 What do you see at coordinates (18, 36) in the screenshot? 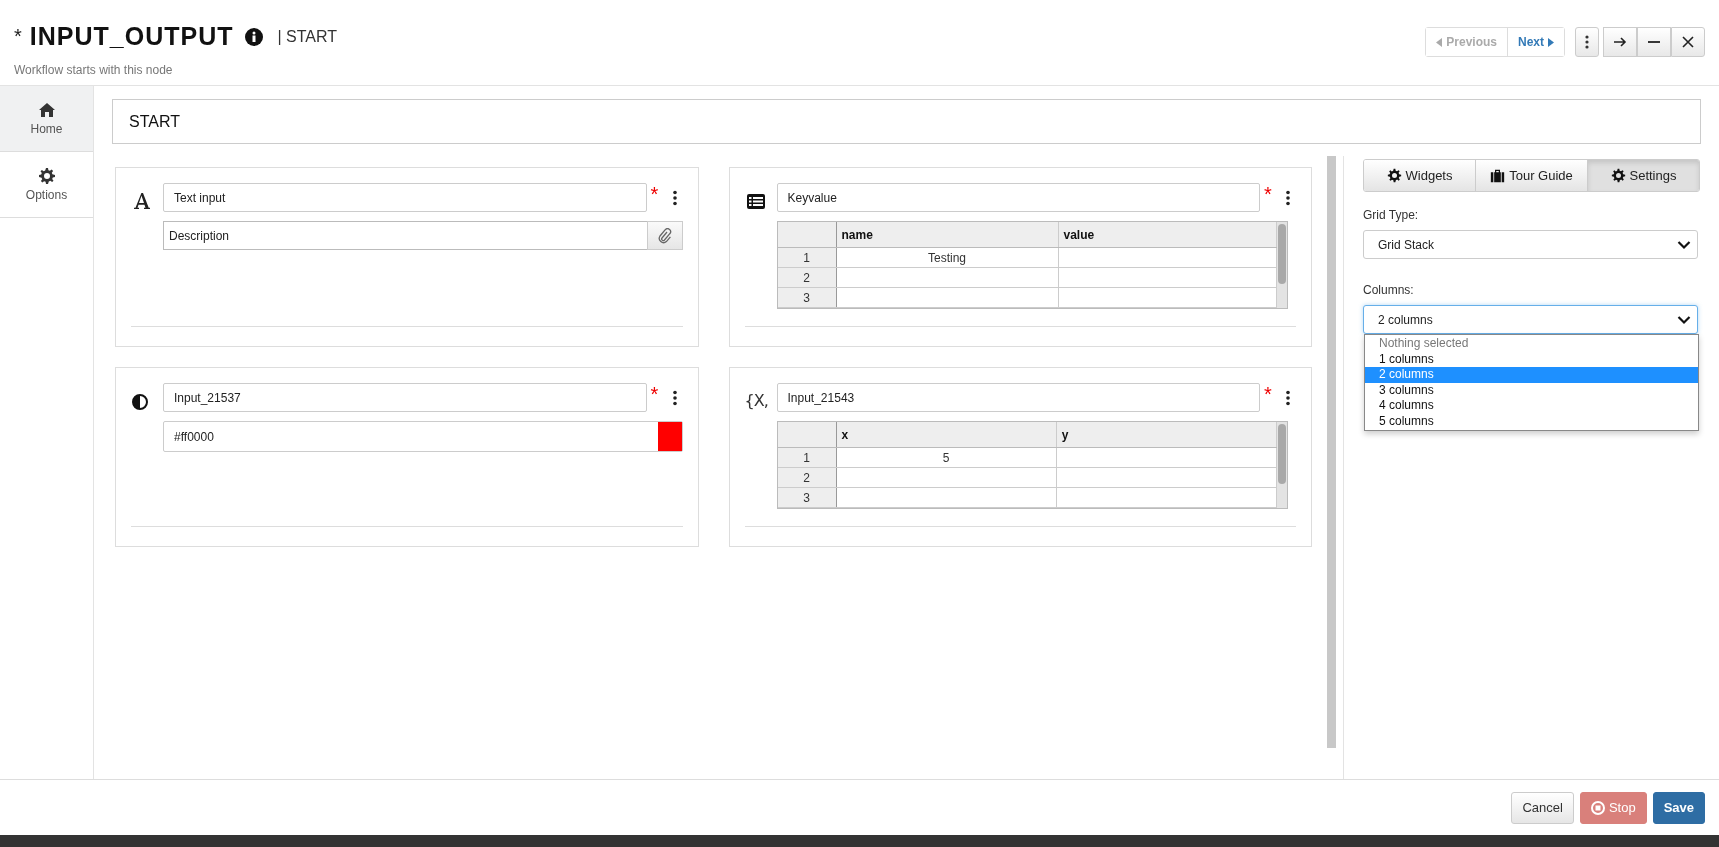
I see `modified-mark: *` at bounding box center [18, 36].